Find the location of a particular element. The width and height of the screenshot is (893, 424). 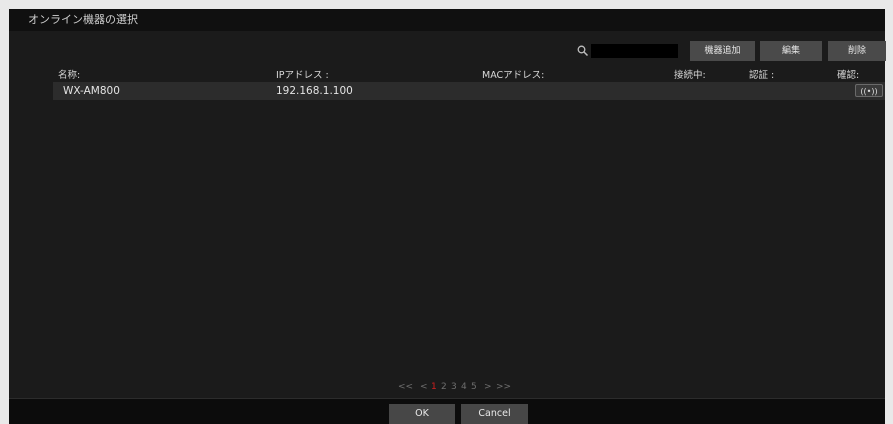

pagination: << < 1 2 3 4 5 > >> is located at coordinates (484, 387).